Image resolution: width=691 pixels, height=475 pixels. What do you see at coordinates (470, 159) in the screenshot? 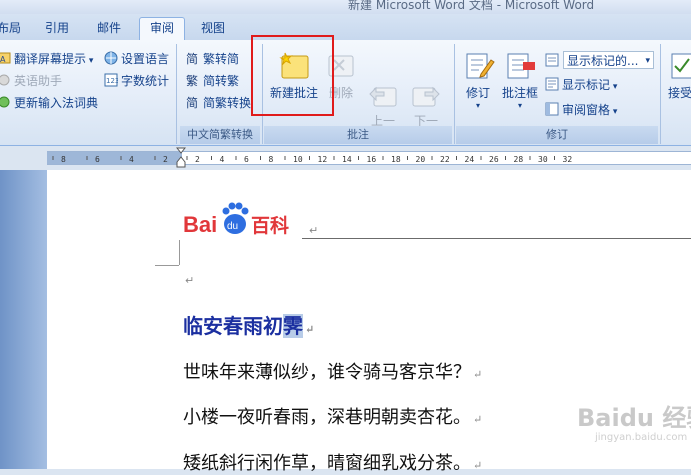
I see `ruler-tick-label: 24` at bounding box center [470, 159].